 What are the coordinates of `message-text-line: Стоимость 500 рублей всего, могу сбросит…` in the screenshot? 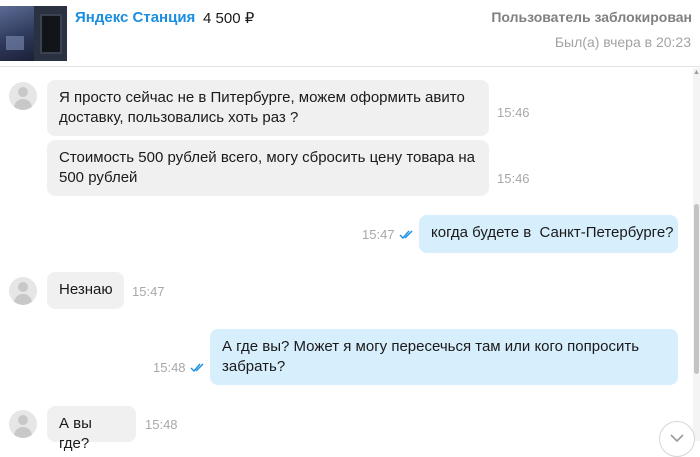 It's located at (267, 157).